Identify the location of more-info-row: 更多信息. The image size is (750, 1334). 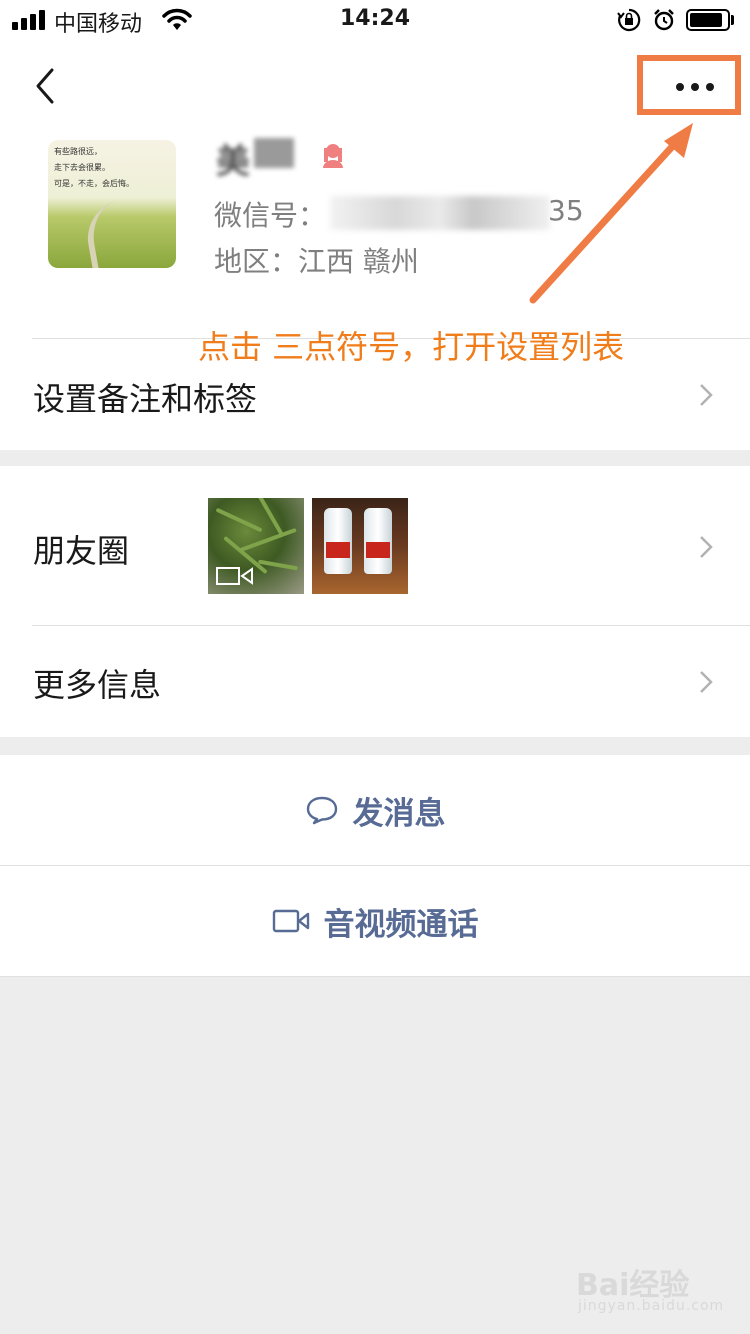
(375, 681).